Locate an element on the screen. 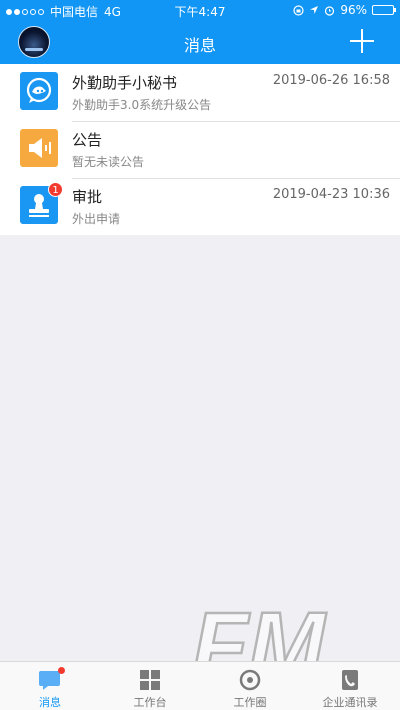  chat-bubble-icon is located at coordinates (39, 91).